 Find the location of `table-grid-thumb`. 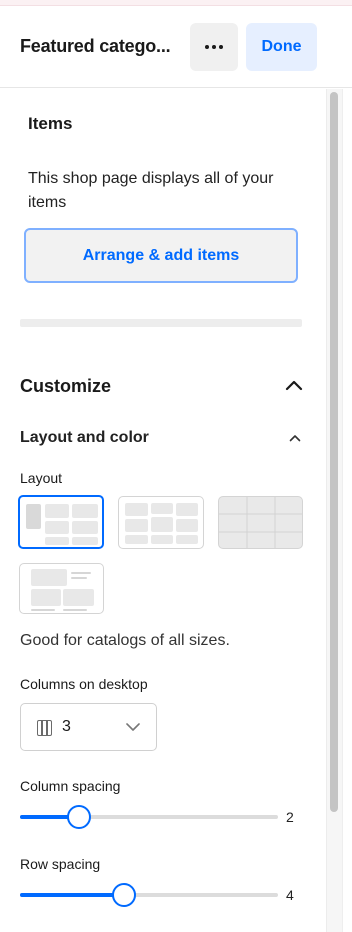

table-grid-thumb is located at coordinates (260, 522).